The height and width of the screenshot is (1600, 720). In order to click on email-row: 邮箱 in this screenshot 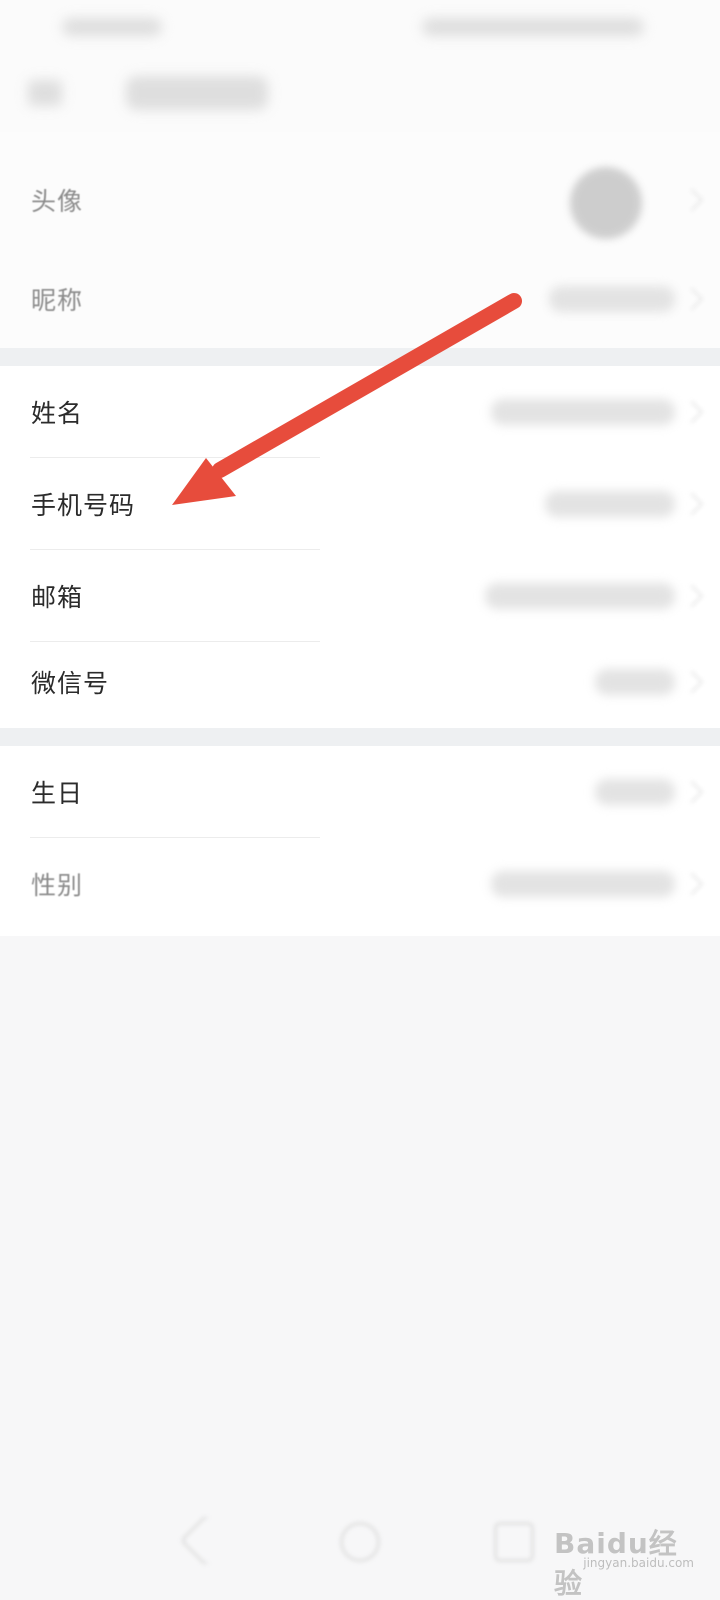, I will do `click(360, 596)`.